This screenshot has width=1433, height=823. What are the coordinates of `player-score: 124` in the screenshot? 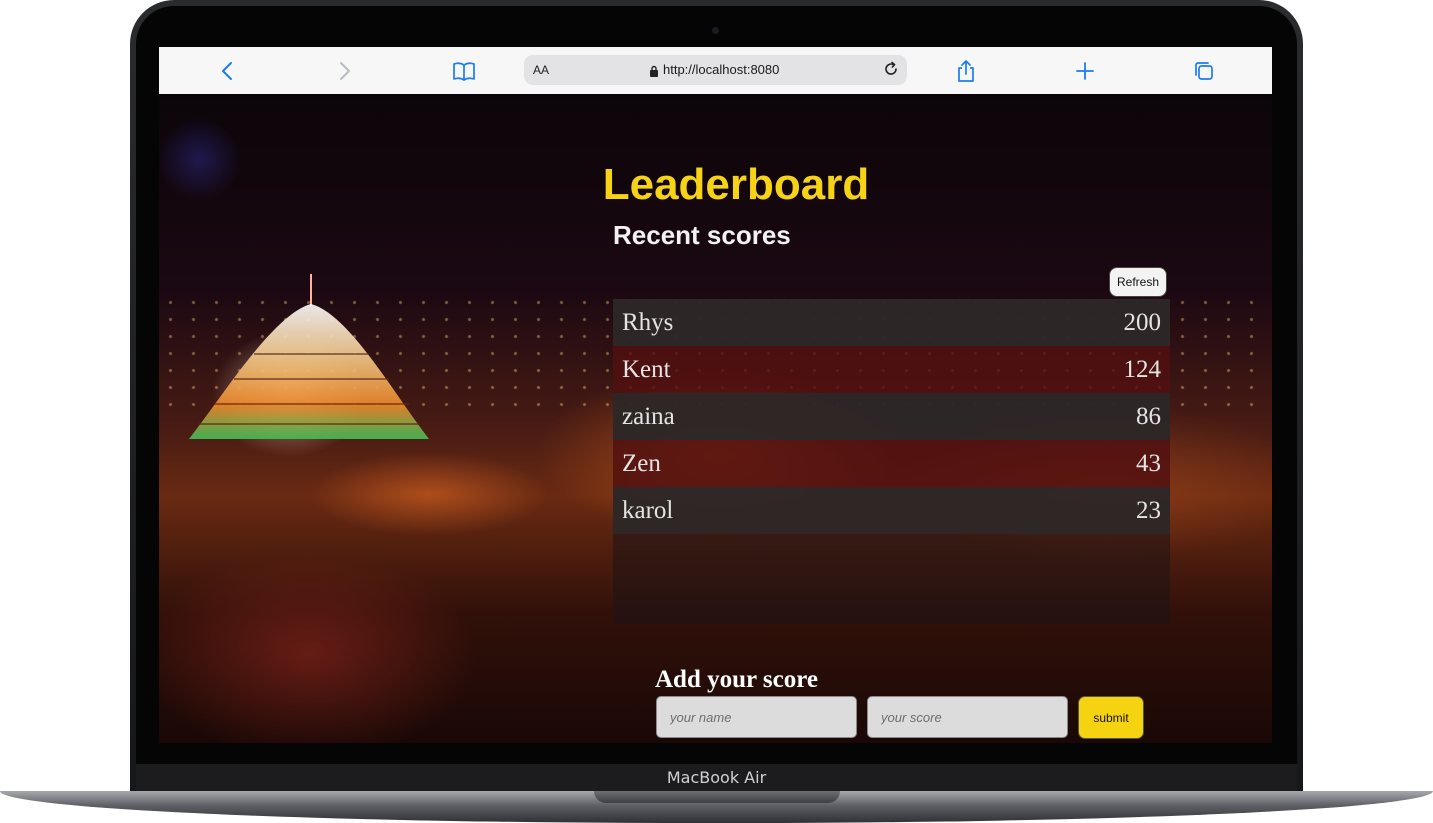 It's located at (1142, 369).